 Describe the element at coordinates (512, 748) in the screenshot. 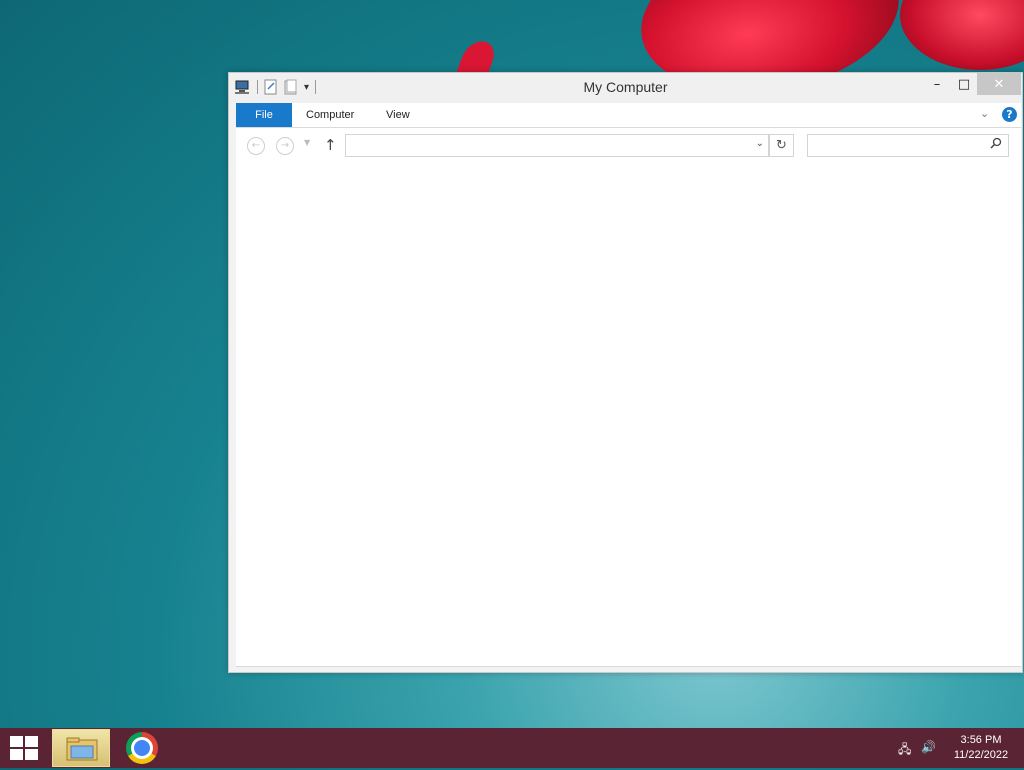

I see `taskbar: 🖧 🔊 3:56 PM 11/22/2022` at that location.